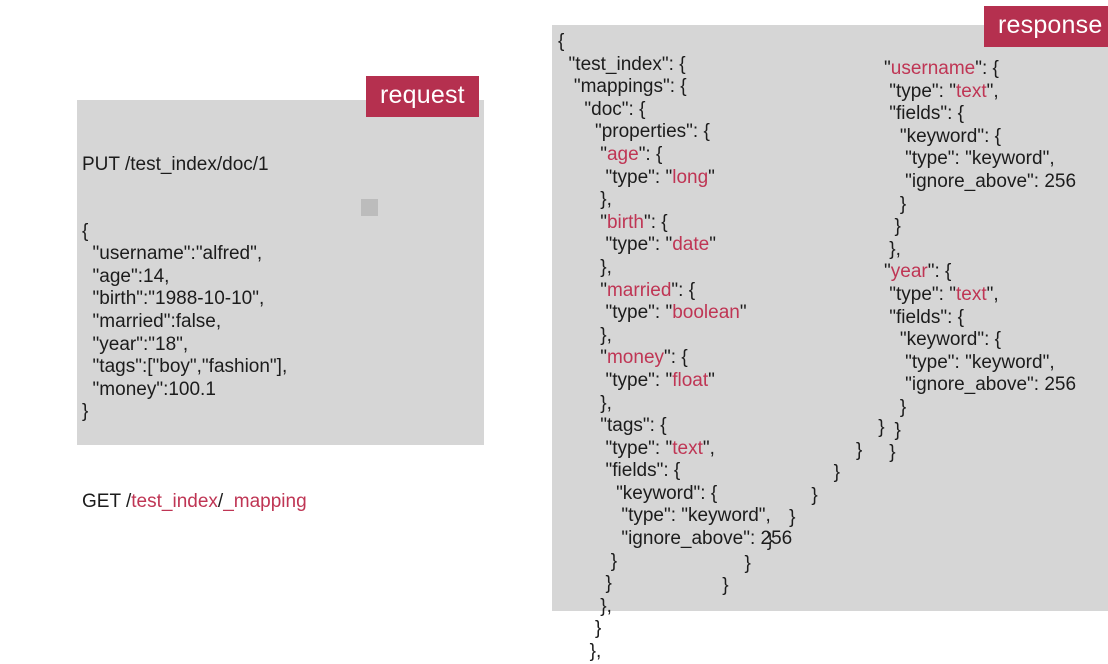 The image size is (1108, 664). What do you see at coordinates (194, 165) in the screenshot?
I see `request-method-line: PUT /test_index/doc/1` at bounding box center [194, 165].